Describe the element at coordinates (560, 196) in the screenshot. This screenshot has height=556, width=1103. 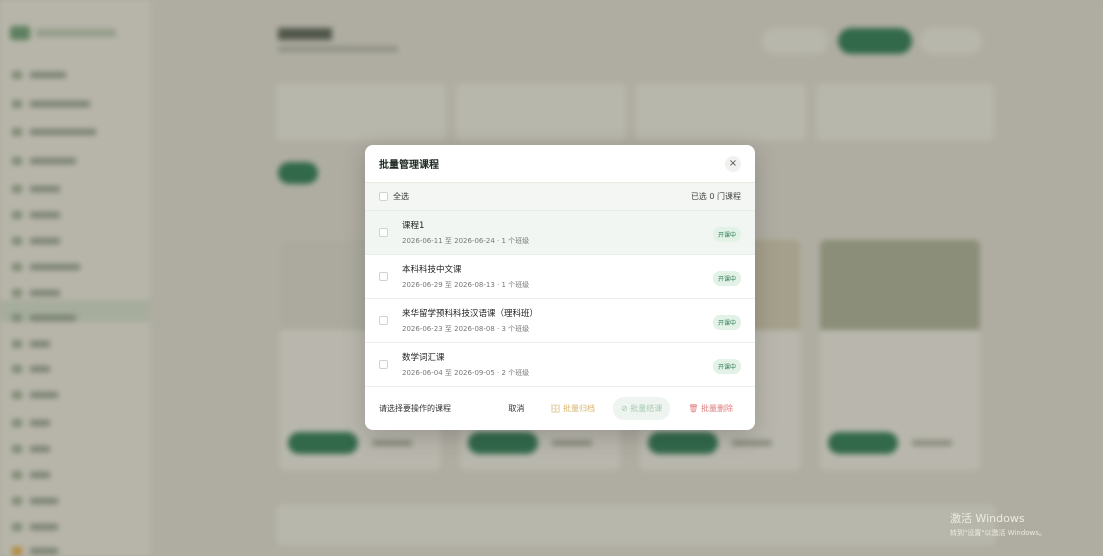
I see `select-all-row: 全选 已选 0 门课程` at that location.